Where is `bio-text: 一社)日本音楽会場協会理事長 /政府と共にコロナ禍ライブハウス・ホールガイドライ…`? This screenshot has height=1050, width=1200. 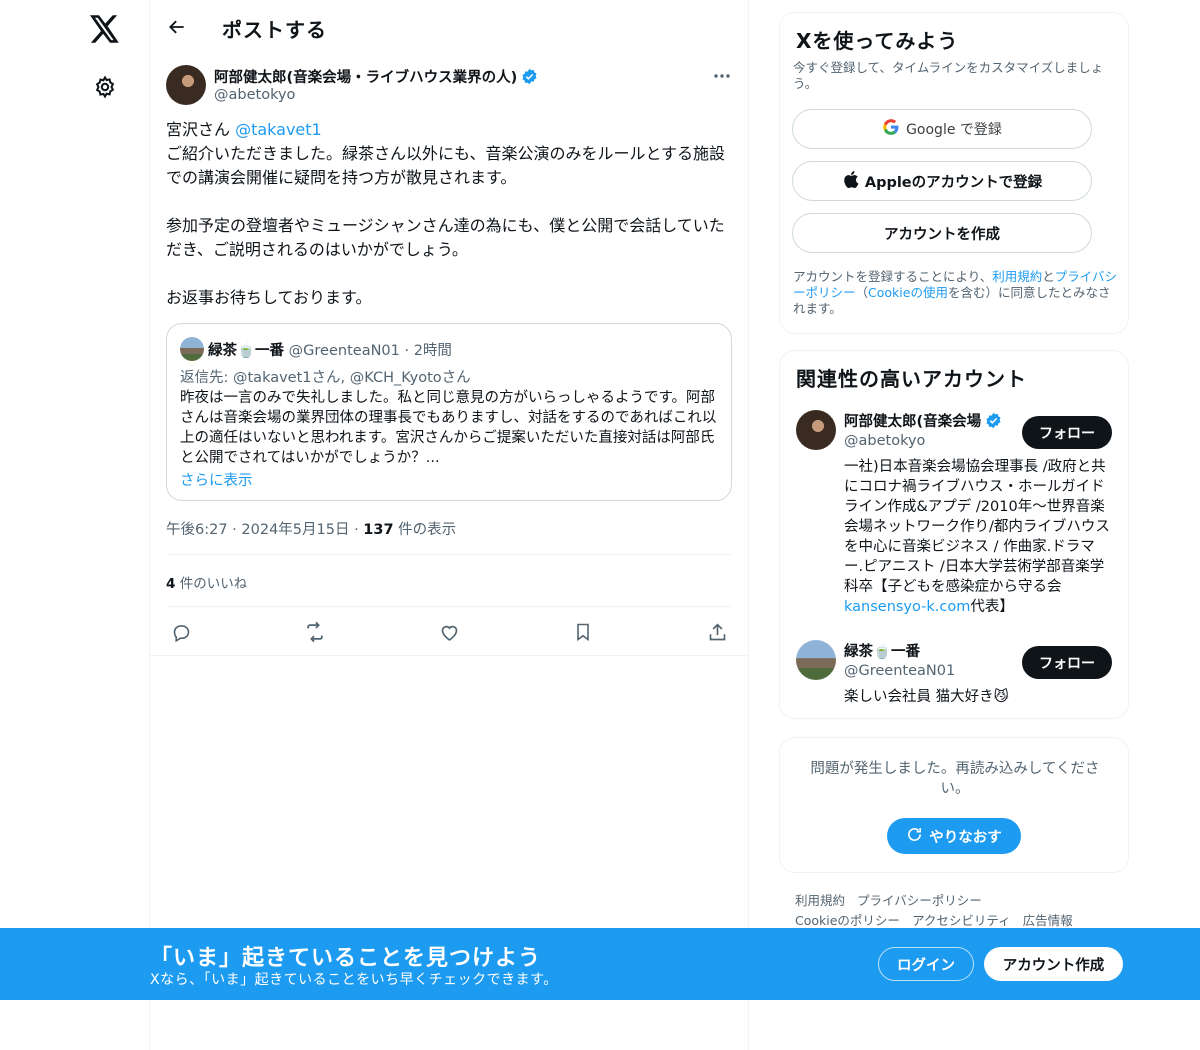
bio-text: 一社)日本音楽会場協会理事長 /政府と共にコロナ禍ライブハウス・ホールガイドライ… is located at coordinates (977, 527).